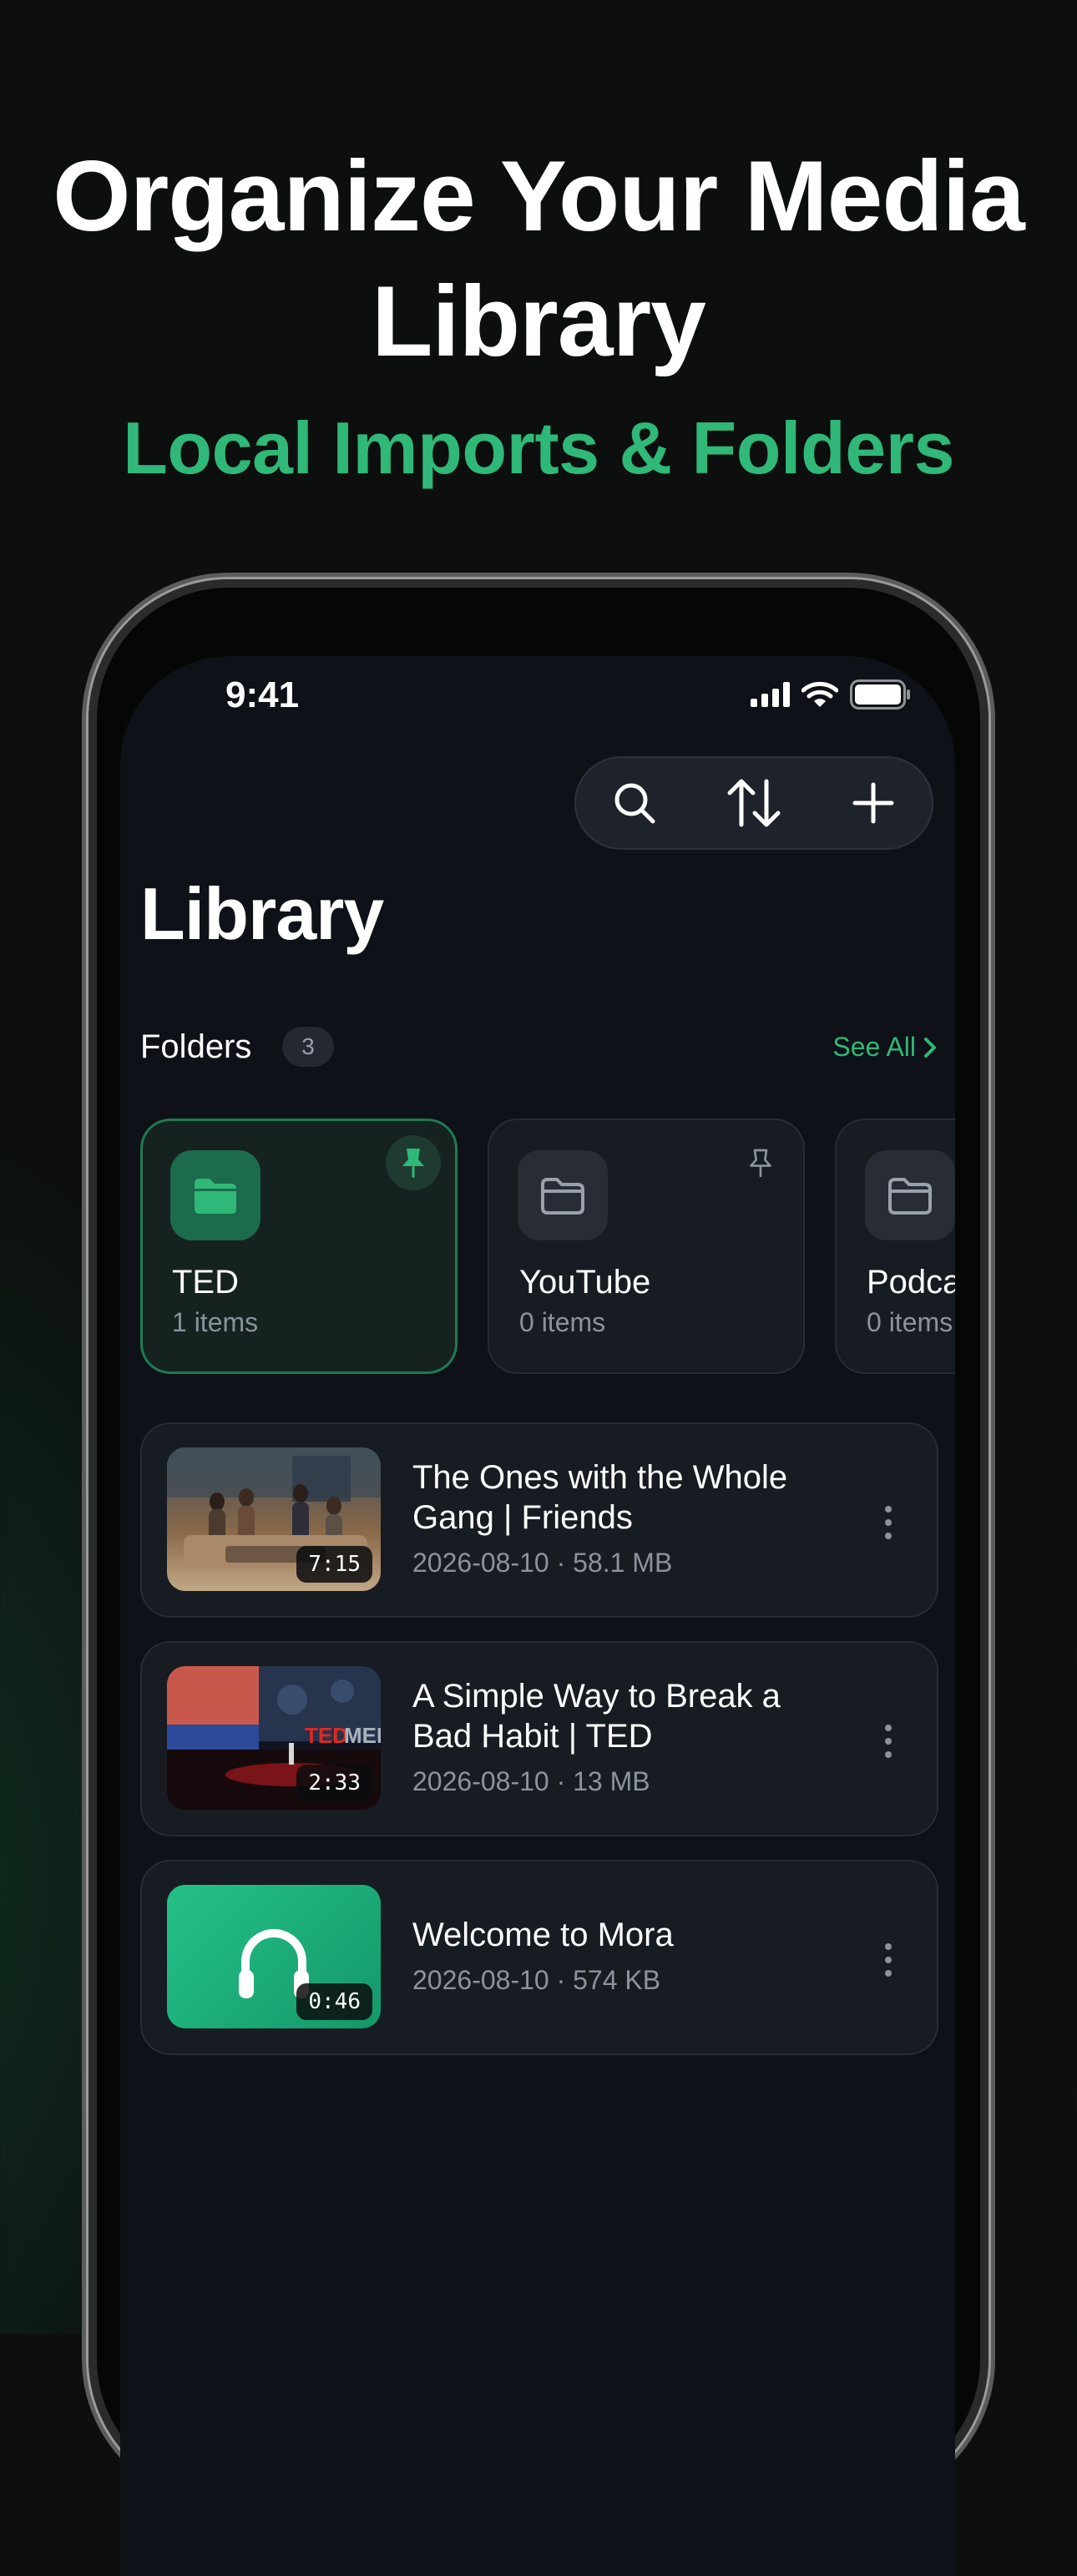 Image resolution: width=1077 pixels, height=2576 pixels. Describe the element at coordinates (262, 694) in the screenshot. I see `status-time: 9:41` at that location.